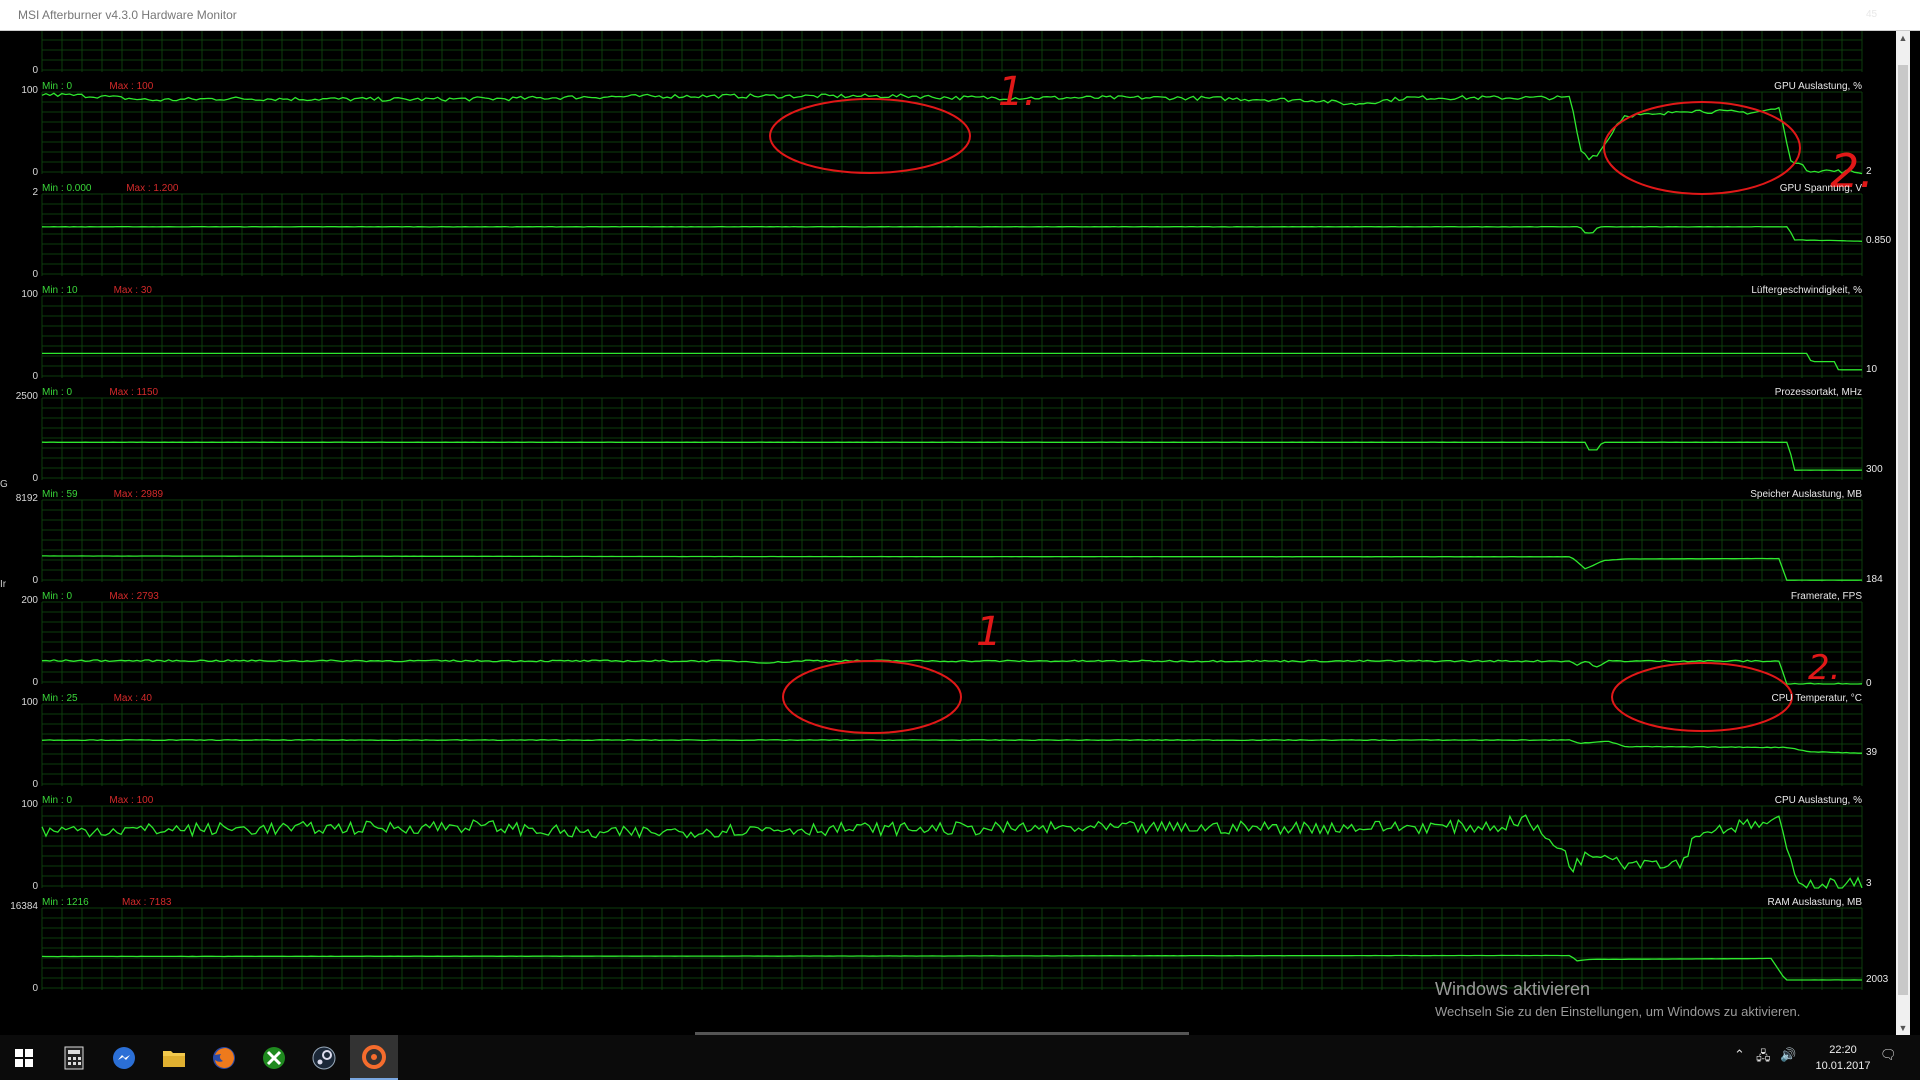 The image size is (1920, 1080). Describe the element at coordinates (24, 906) in the screenshot. I see `graph-ymax-label: 16384` at that location.